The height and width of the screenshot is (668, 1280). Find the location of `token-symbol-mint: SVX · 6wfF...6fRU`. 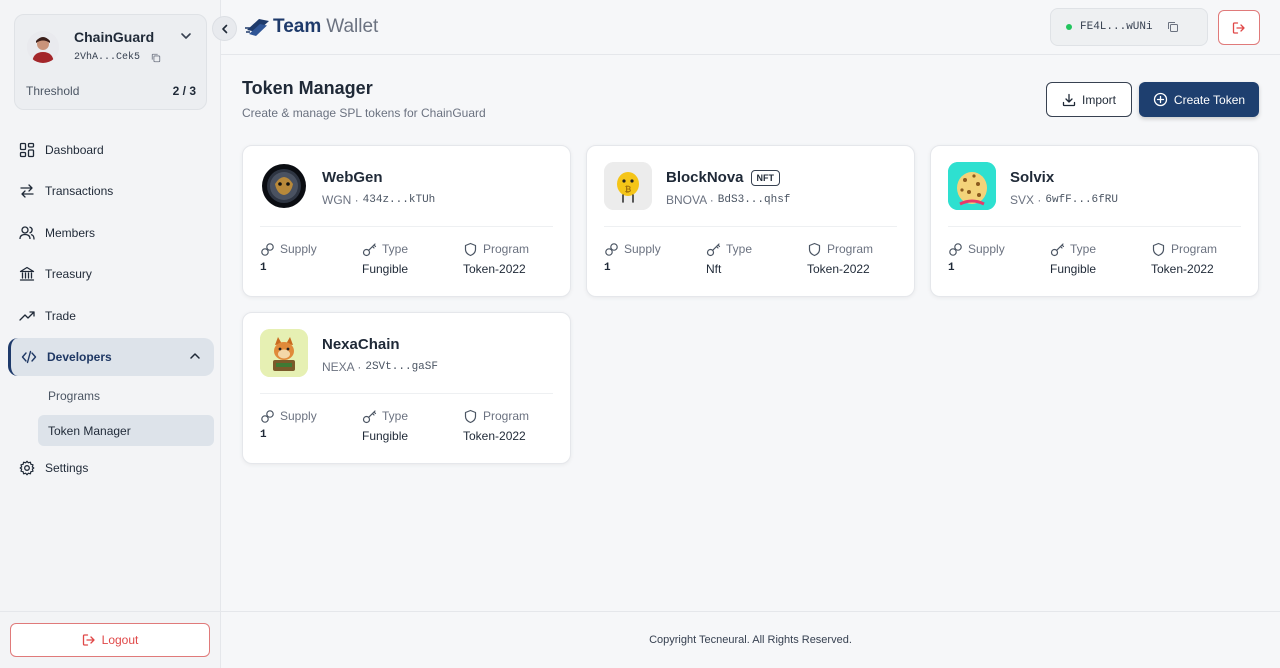

token-symbol-mint: SVX · 6wfF...6fRU is located at coordinates (1064, 200).